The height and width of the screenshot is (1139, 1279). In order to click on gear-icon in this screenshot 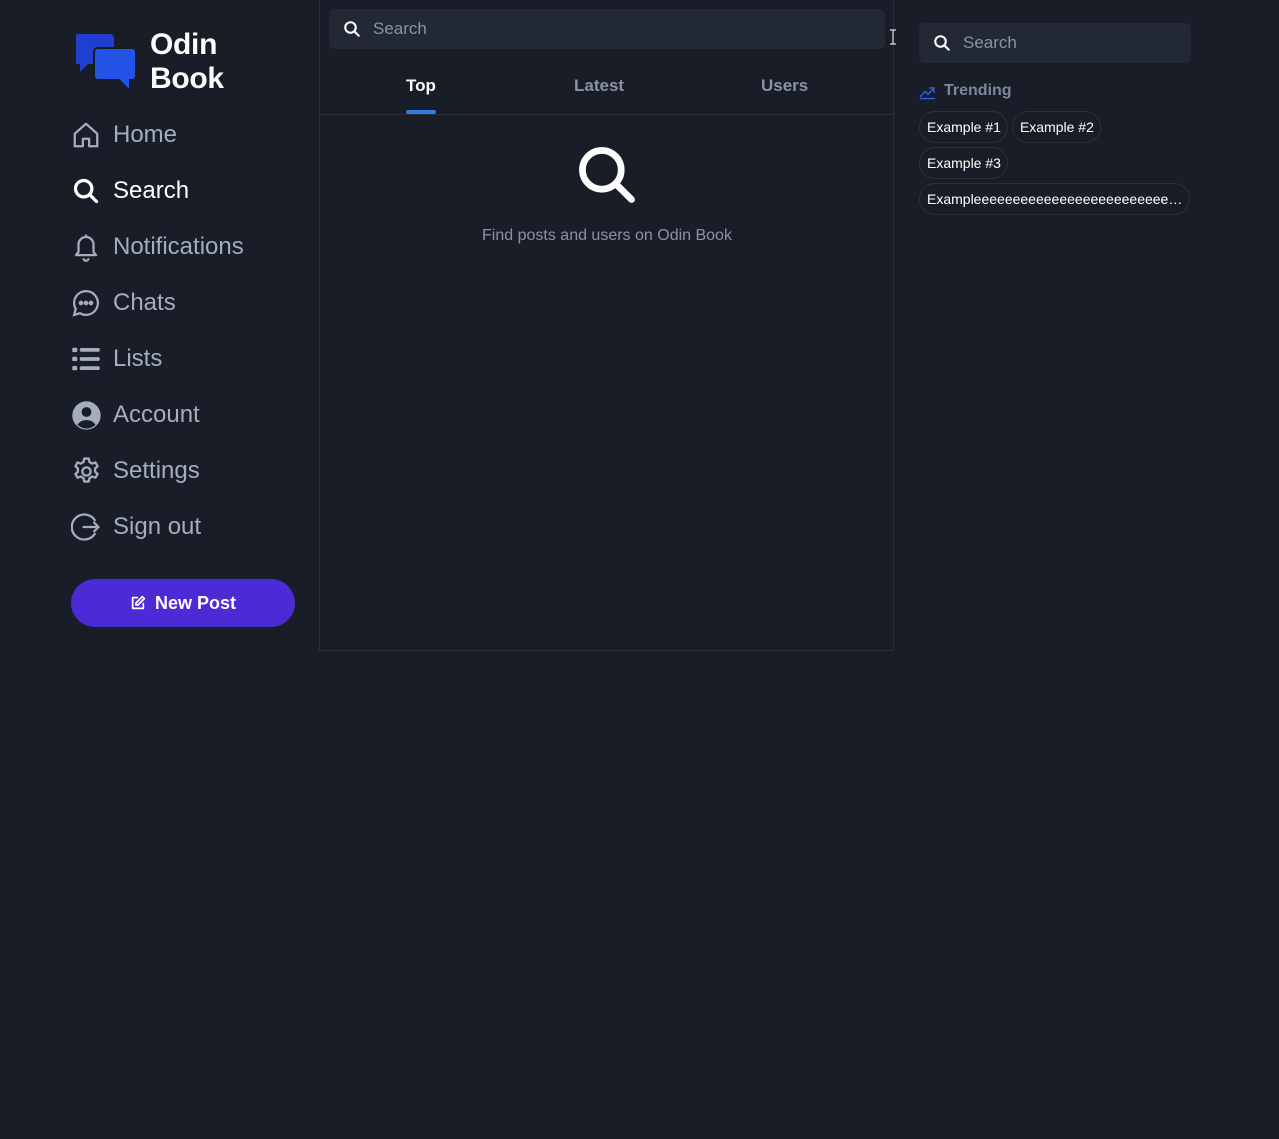, I will do `click(86, 471)`.